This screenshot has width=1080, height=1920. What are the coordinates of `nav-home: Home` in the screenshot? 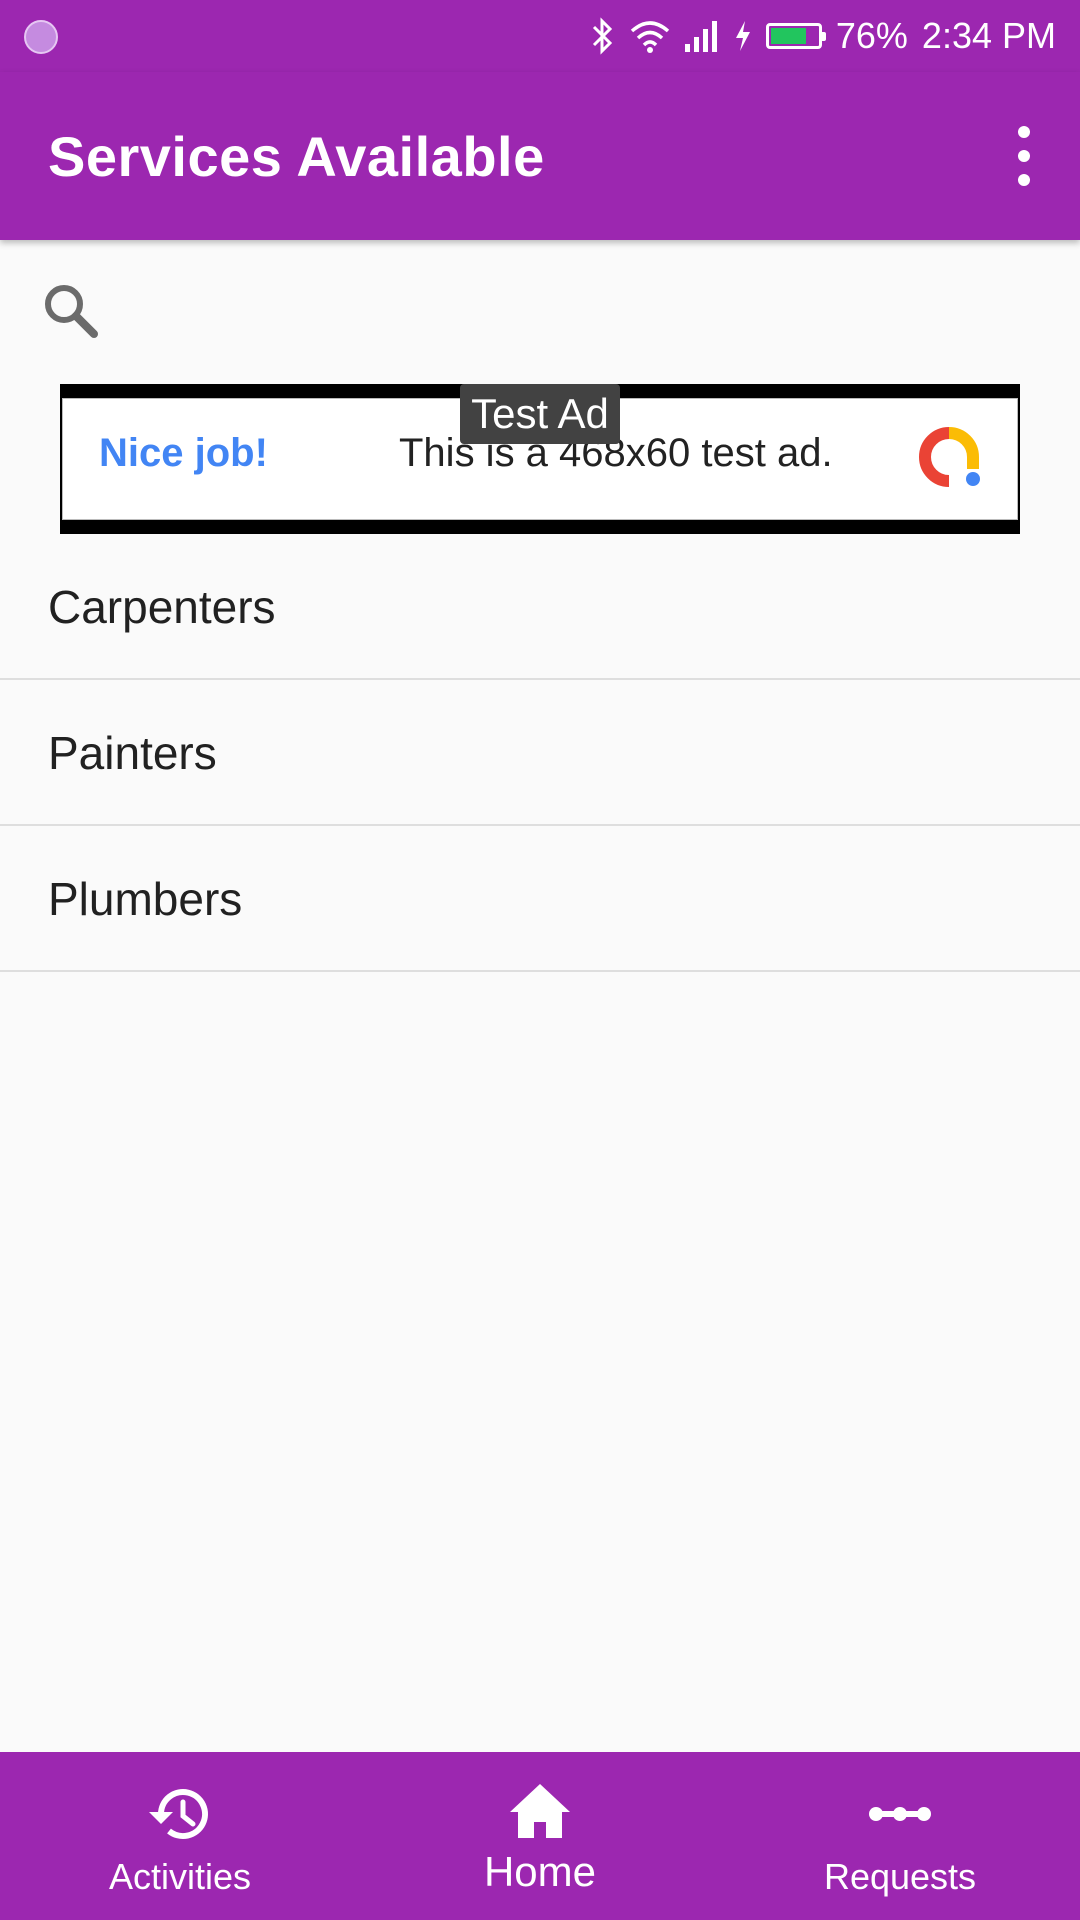 It's located at (540, 1836).